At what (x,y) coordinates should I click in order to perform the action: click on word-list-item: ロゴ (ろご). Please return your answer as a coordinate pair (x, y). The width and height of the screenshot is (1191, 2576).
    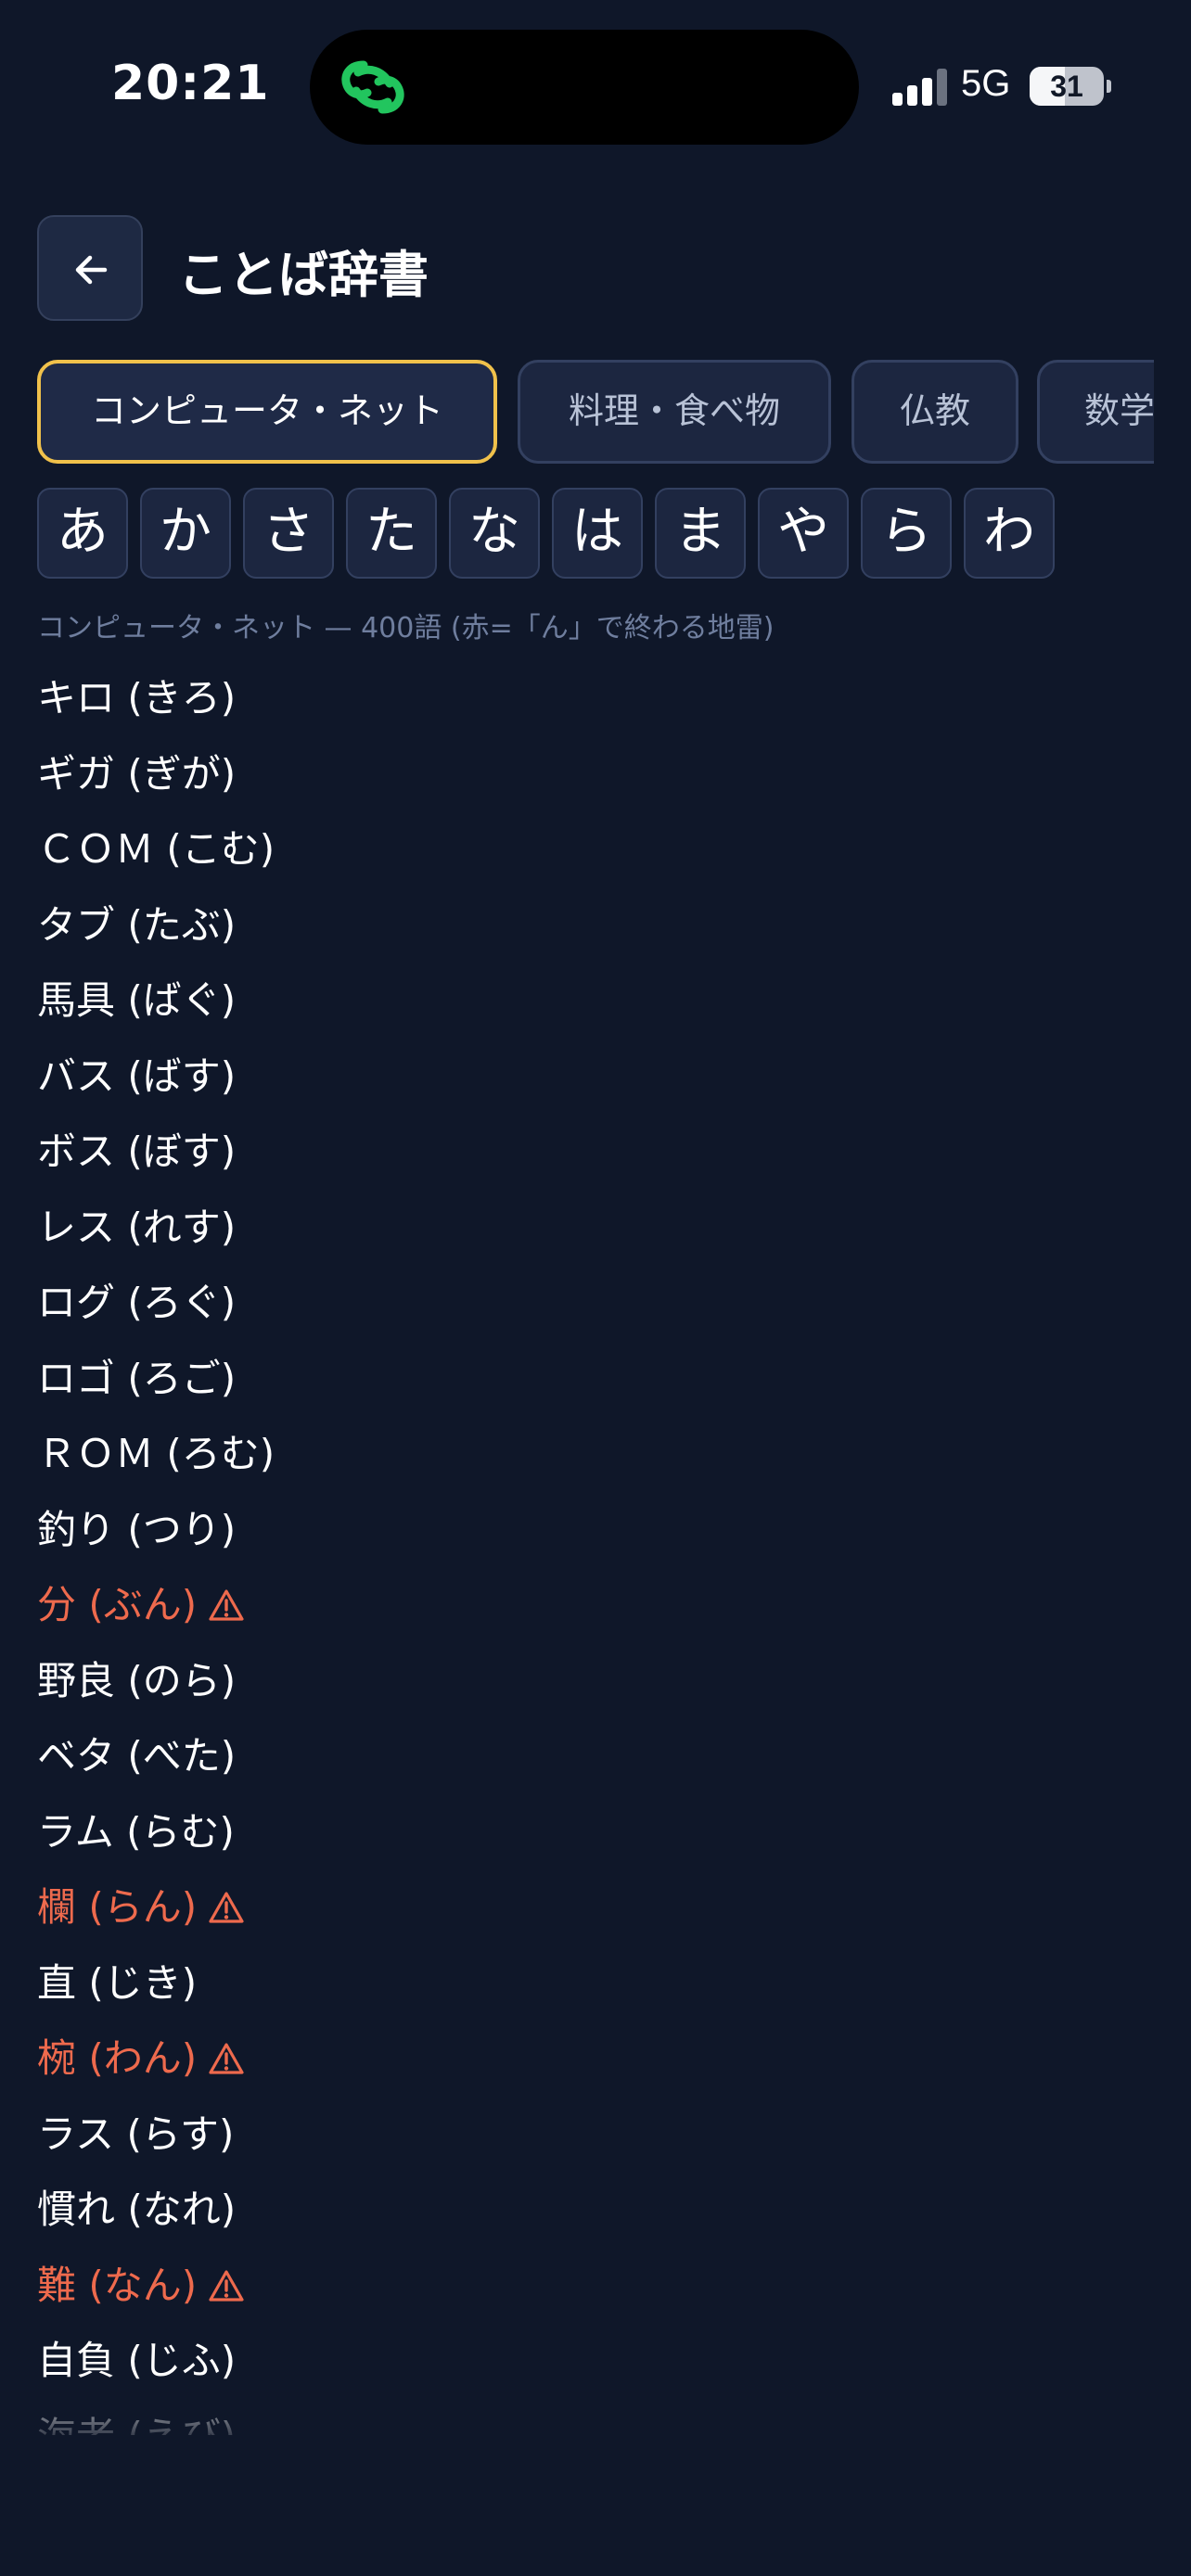
    Looking at the image, I should click on (136, 1379).